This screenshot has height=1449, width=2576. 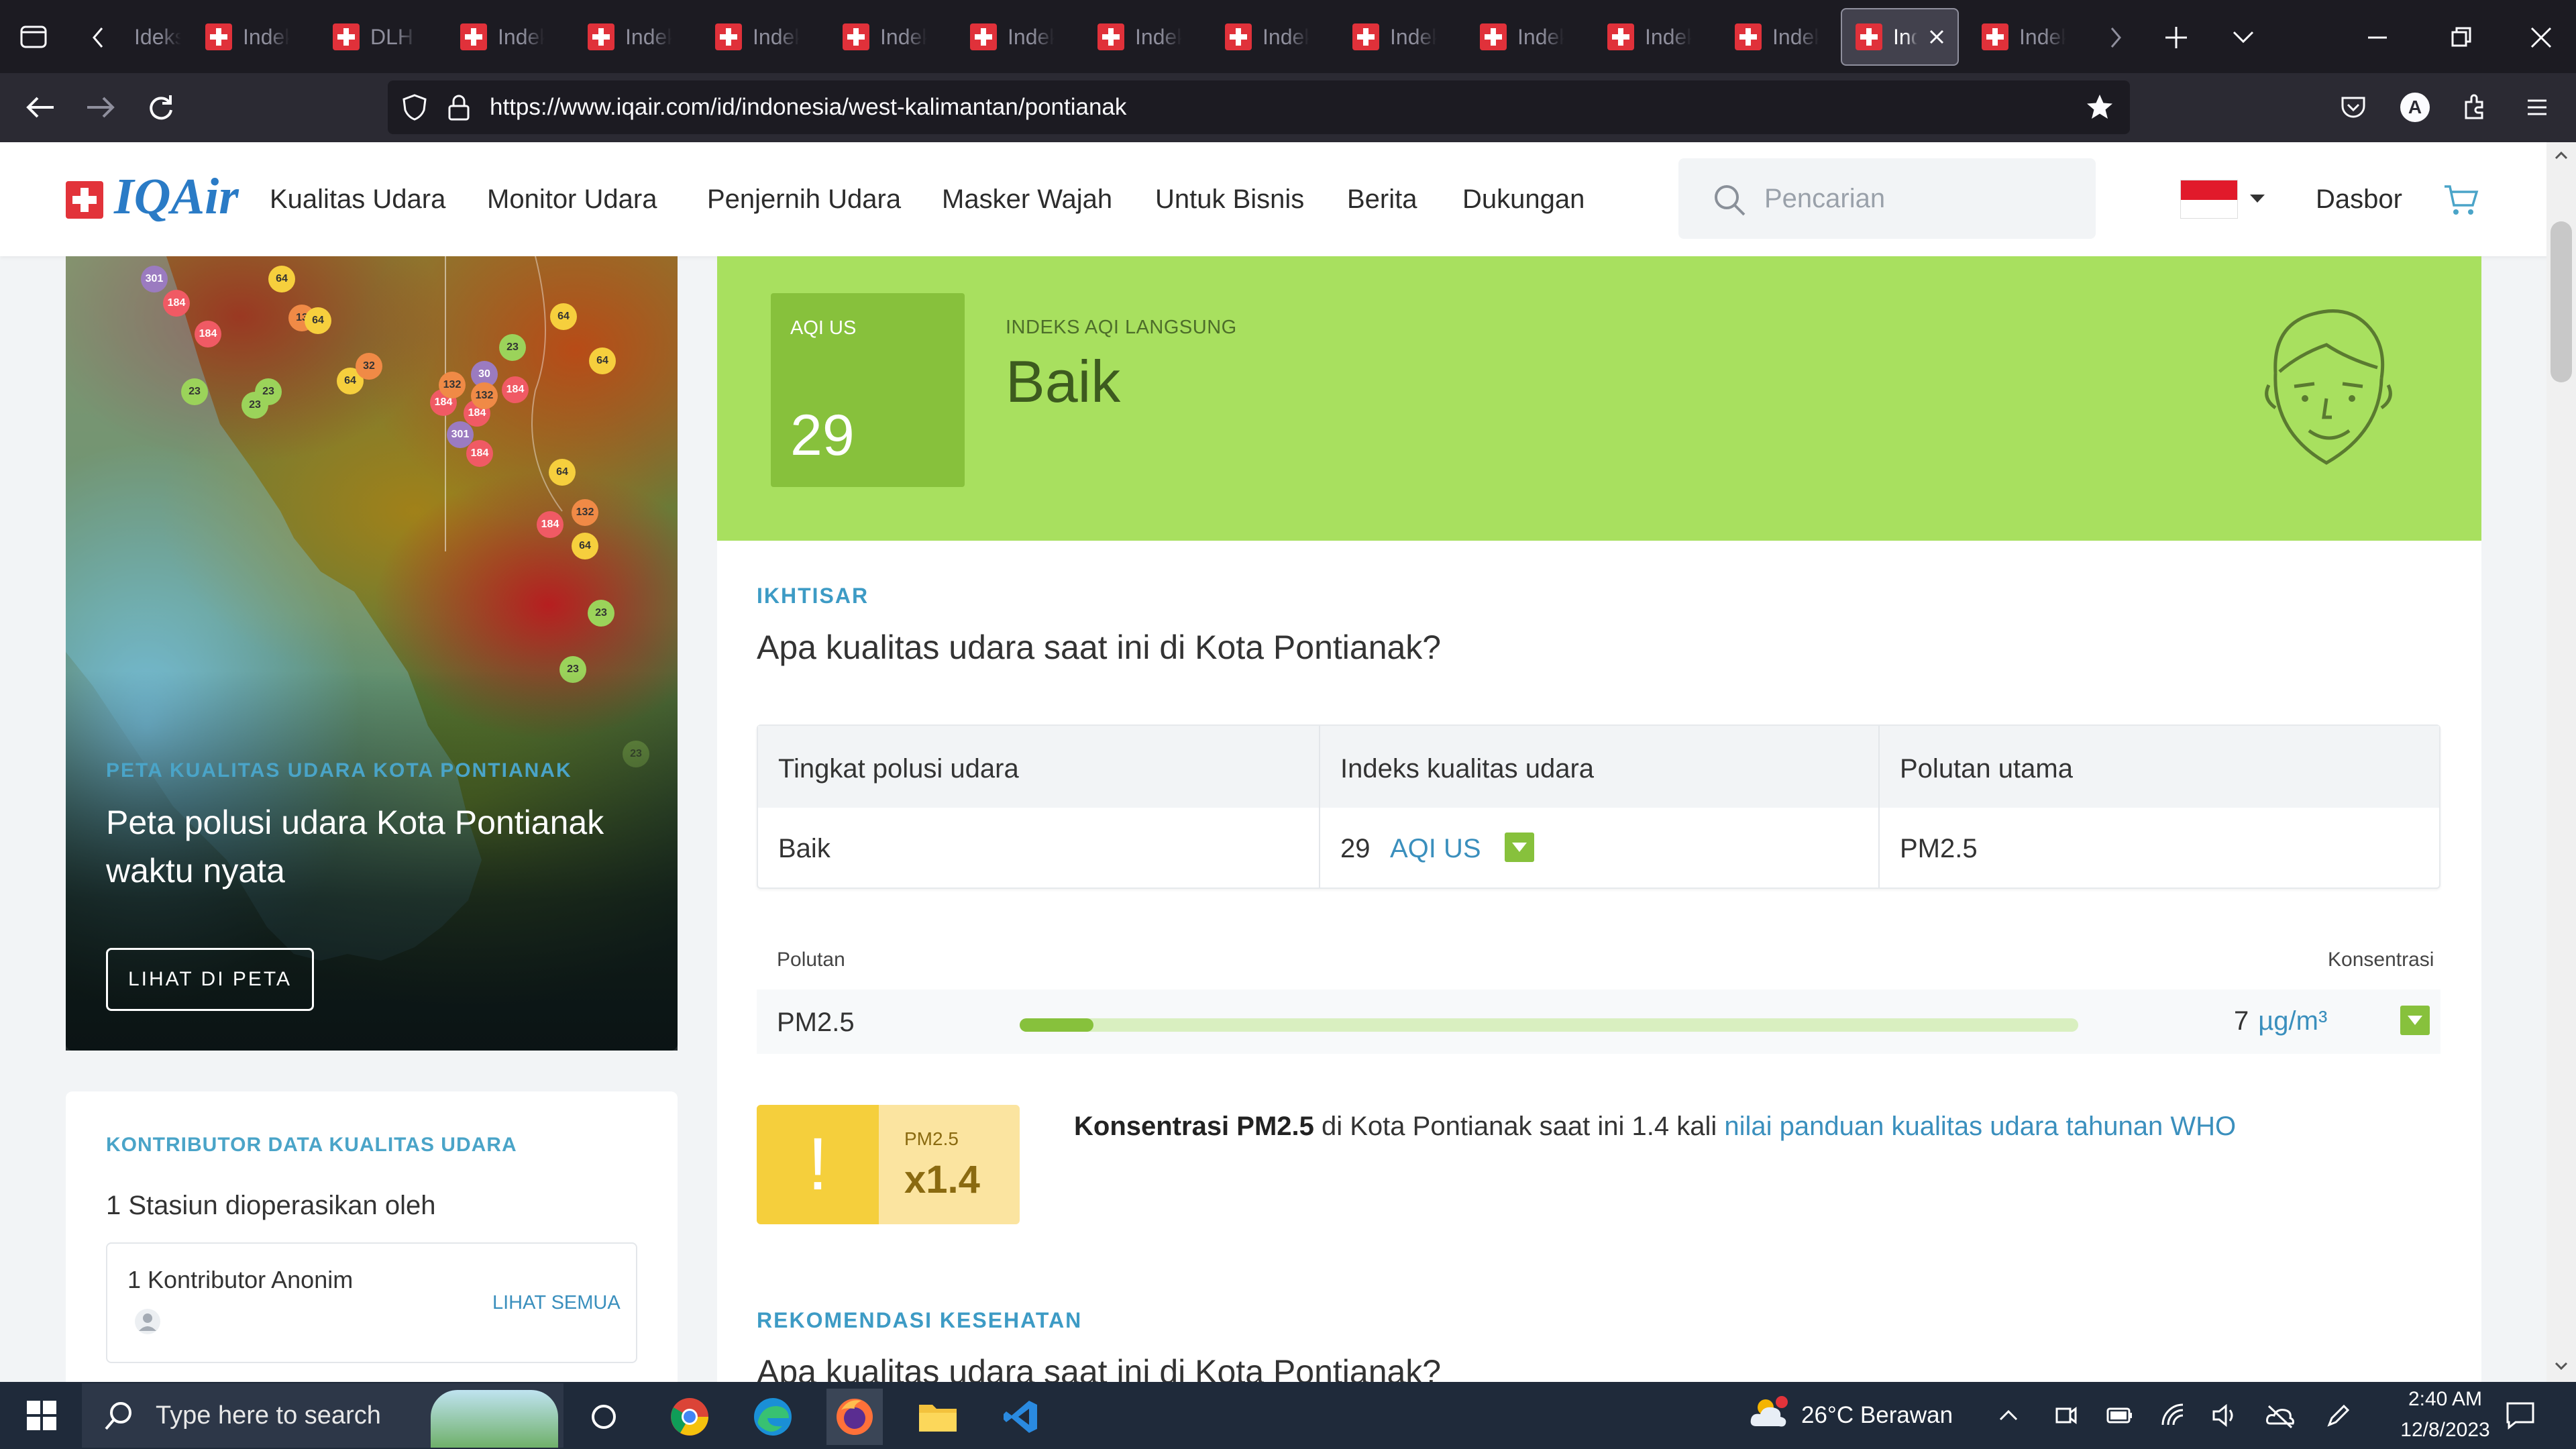 I want to click on network-icon, so click(x=2173, y=1415).